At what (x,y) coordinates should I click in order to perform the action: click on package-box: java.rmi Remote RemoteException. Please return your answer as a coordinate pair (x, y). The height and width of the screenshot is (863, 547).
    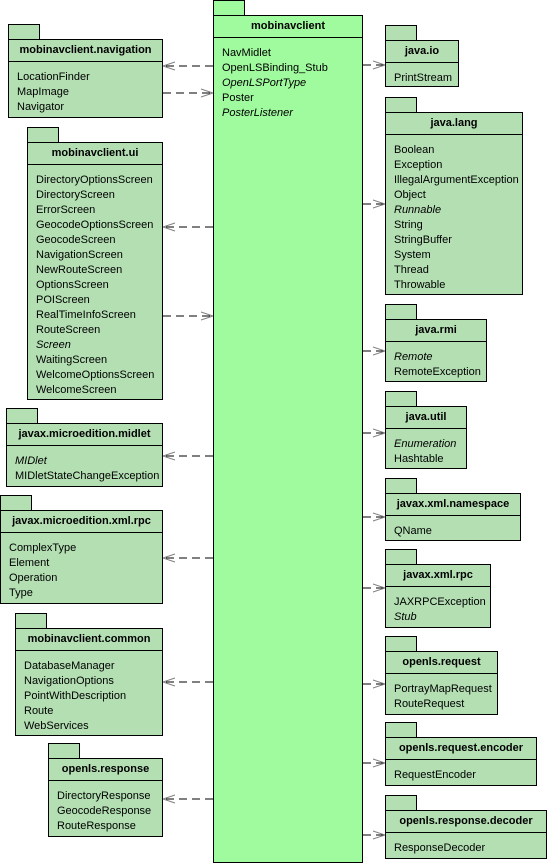
    Looking at the image, I should click on (436, 350).